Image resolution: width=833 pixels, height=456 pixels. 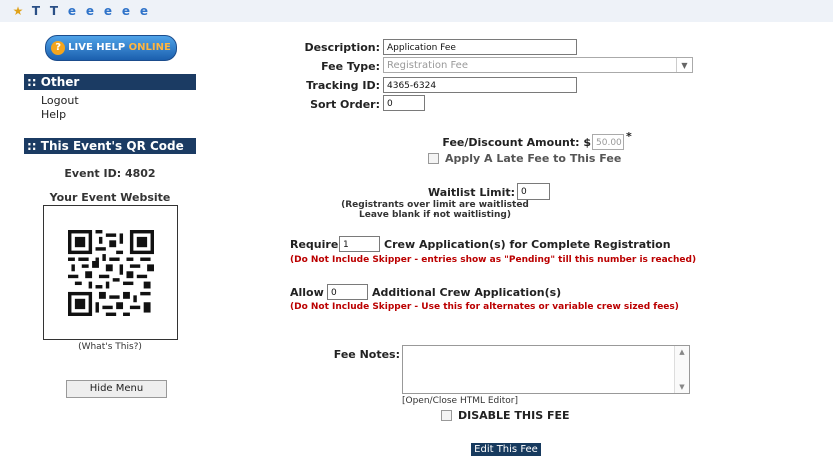 What do you see at coordinates (416, 11) in the screenshot?
I see `browser-toolbar: ★ T T e e e e e` at bounding box center [416, 11].